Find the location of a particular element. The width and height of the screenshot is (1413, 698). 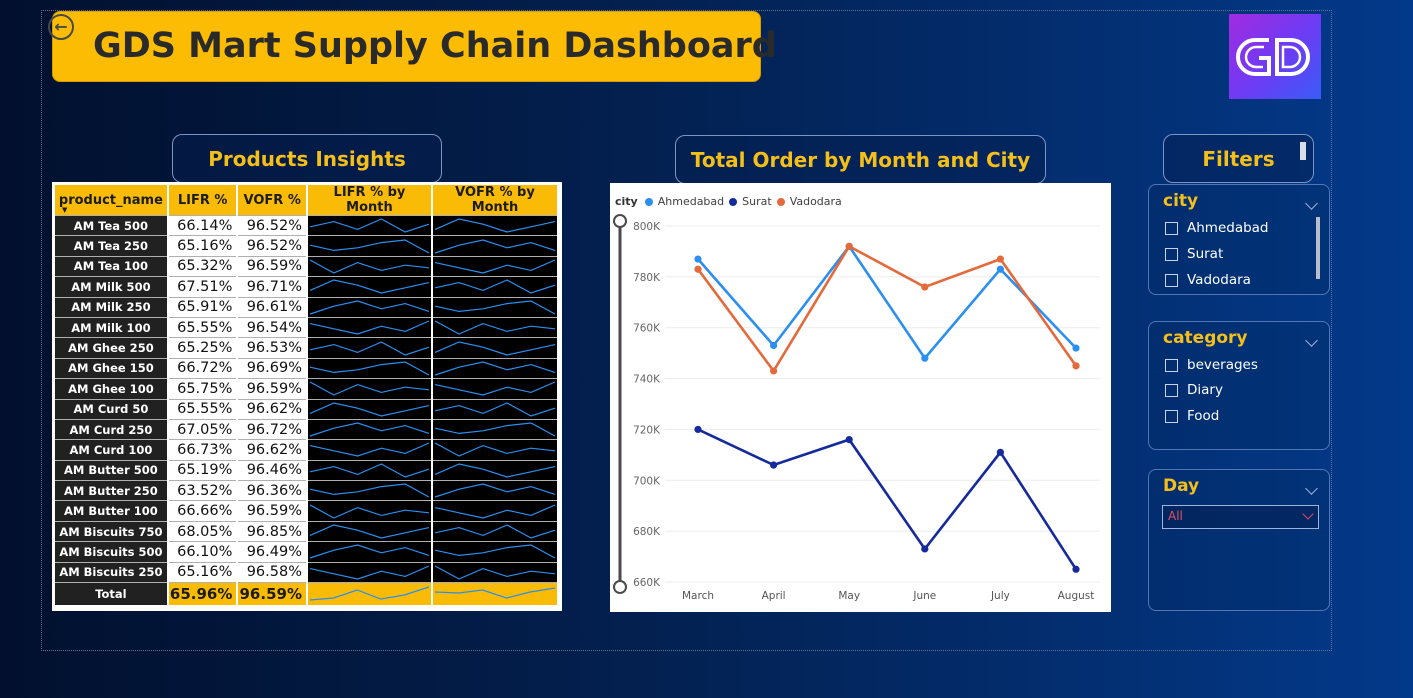

col-vofr-by-month: VOFR % by Month is located at coordinates (493, 200).